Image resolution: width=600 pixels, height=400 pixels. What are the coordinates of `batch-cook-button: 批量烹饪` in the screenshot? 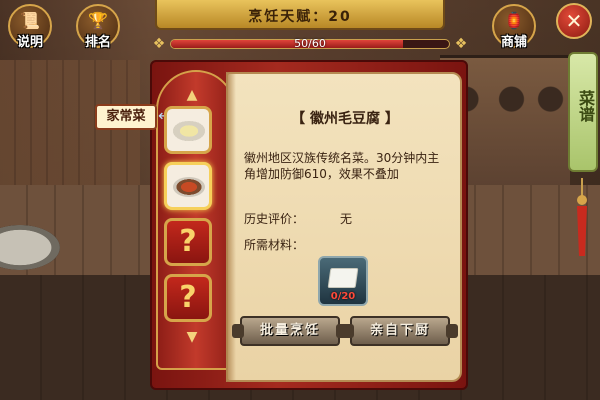 It's located at (290, 331).